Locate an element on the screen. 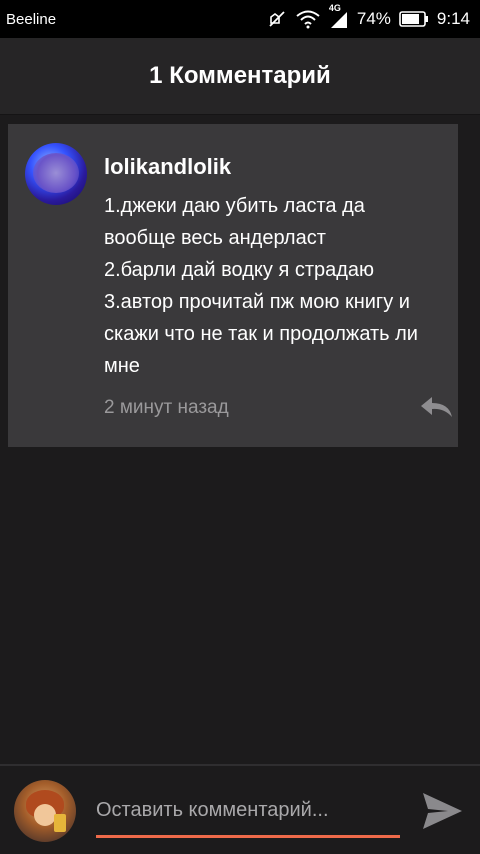 The height and width of the screenshot is (854, 480). battery-icon is located at coordinates (414, 19).